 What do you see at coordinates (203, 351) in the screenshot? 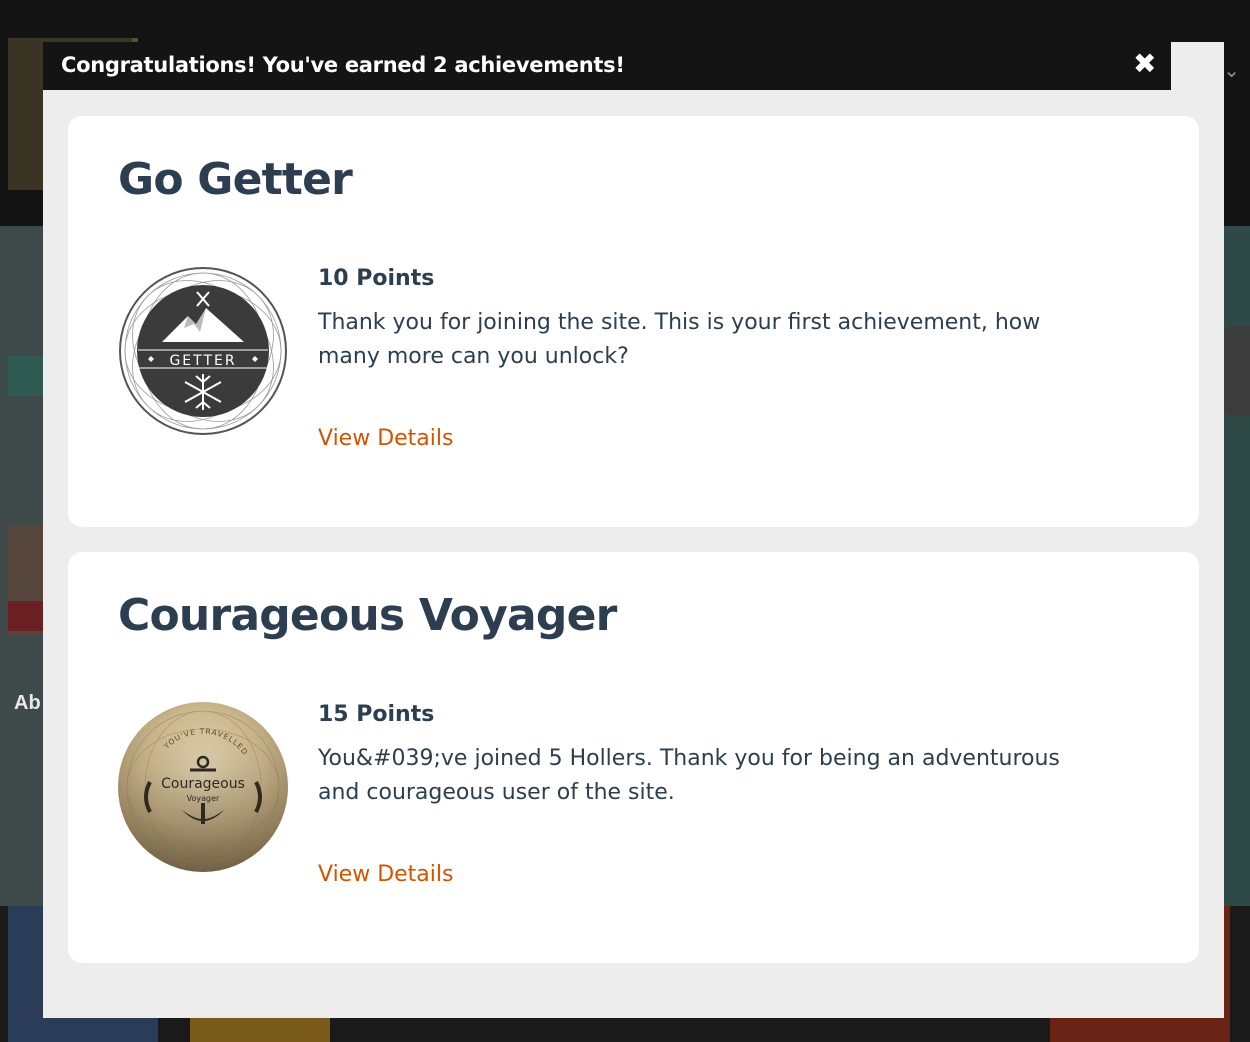
I see `mountain-snowflake-badge-icon: GETTER` at bounding box center [203, 351].